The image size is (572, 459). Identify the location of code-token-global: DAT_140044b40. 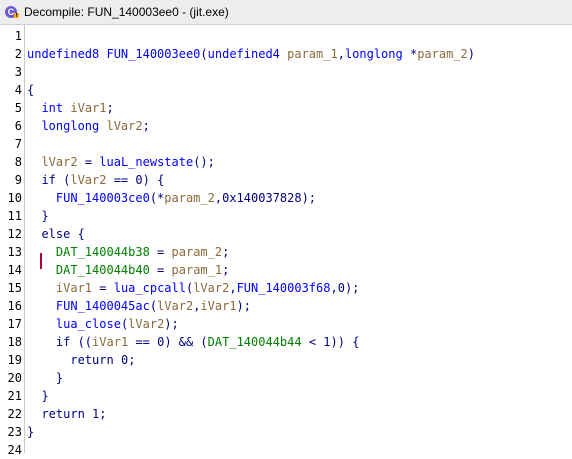
(103, 270).